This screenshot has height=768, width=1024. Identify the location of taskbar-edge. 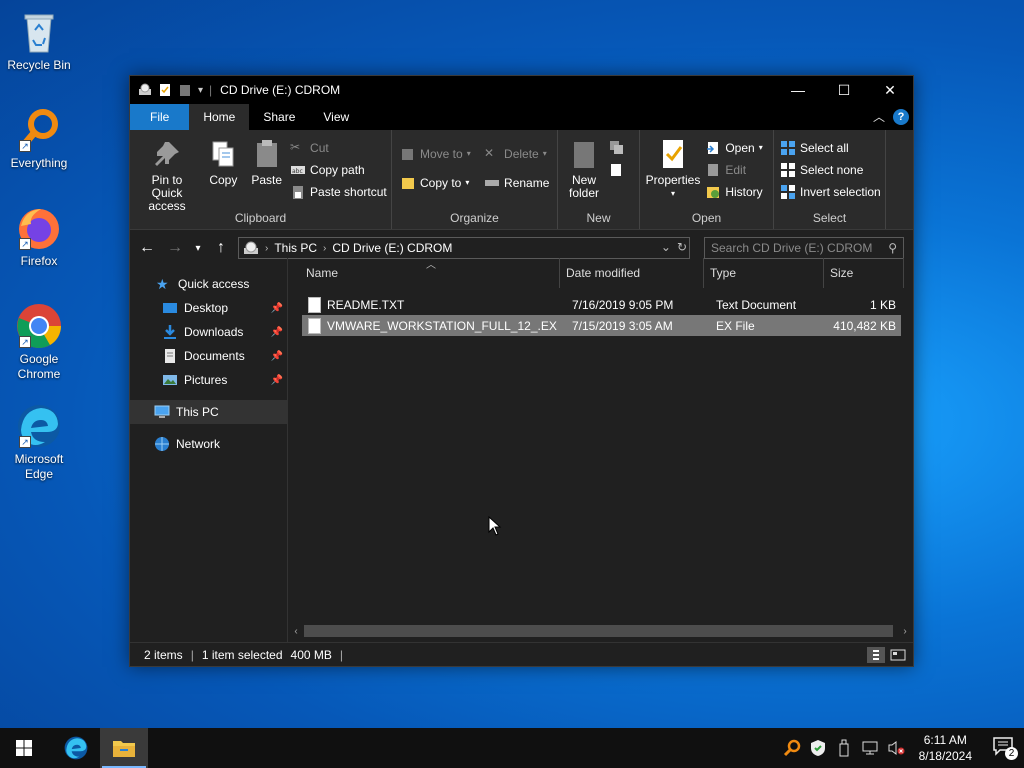
(76, 748).